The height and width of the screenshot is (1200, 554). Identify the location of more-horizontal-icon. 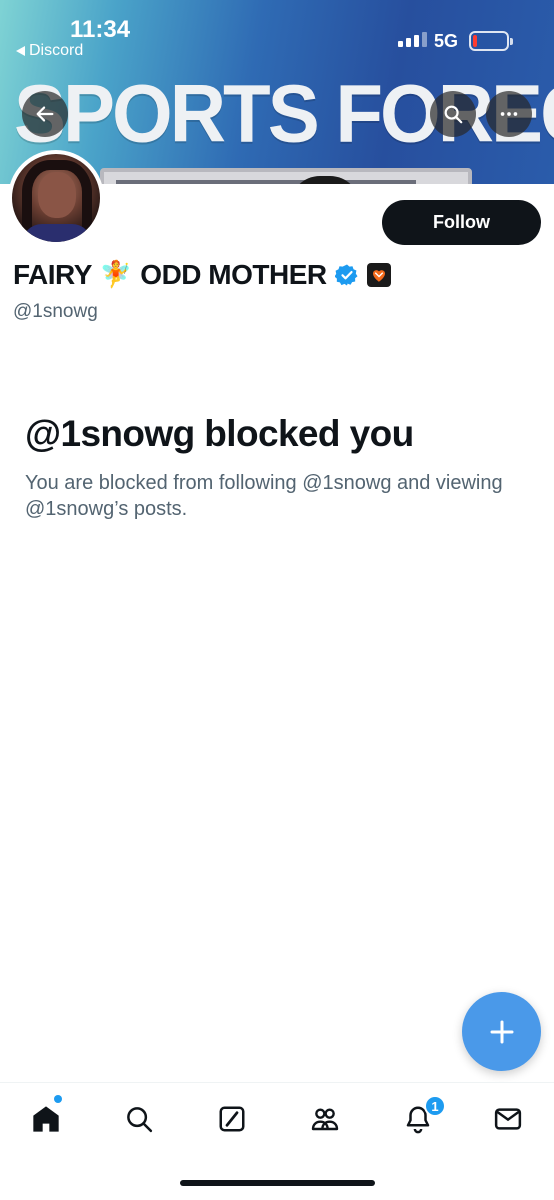
(509, 114).